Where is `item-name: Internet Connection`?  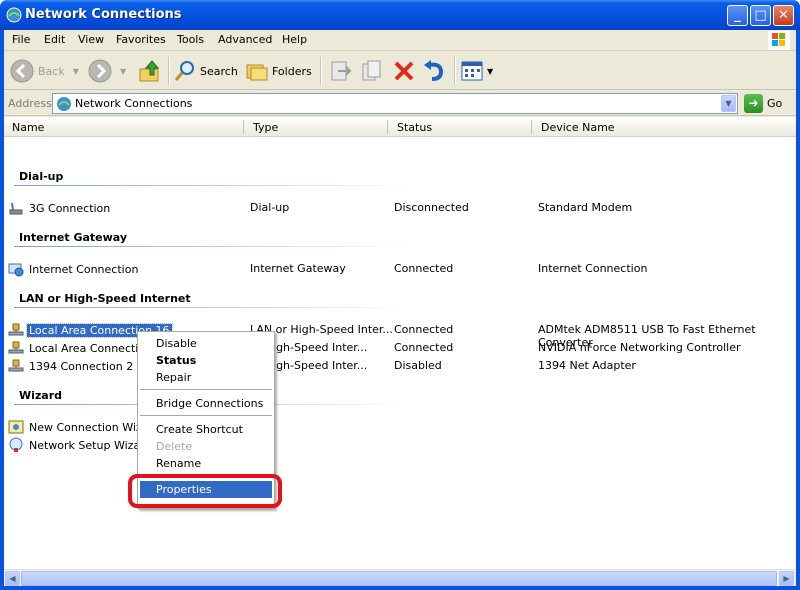 item-name: Internet Connection is located at coordinates (84, 269).